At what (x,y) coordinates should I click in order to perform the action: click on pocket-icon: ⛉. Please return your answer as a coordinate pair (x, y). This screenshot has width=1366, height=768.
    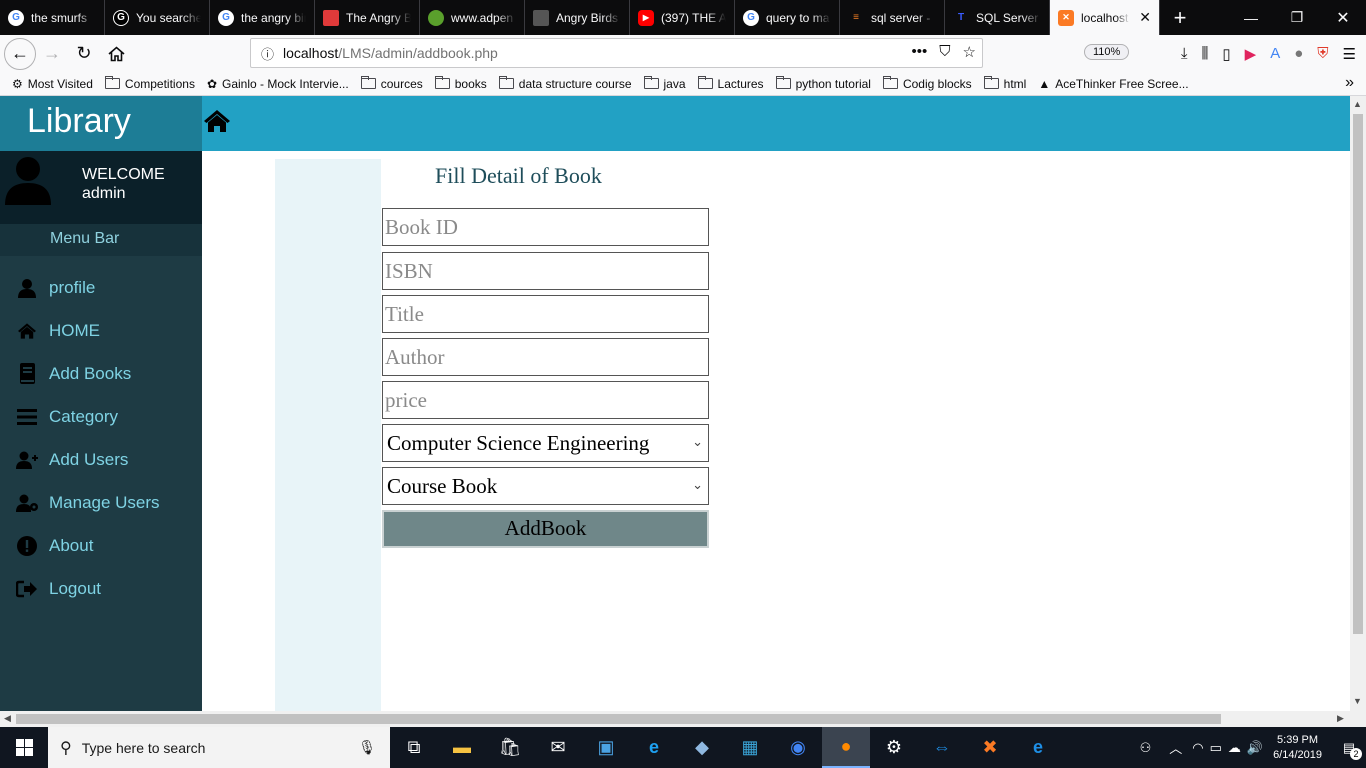
    Looking at the image, I should click on (944, 52).